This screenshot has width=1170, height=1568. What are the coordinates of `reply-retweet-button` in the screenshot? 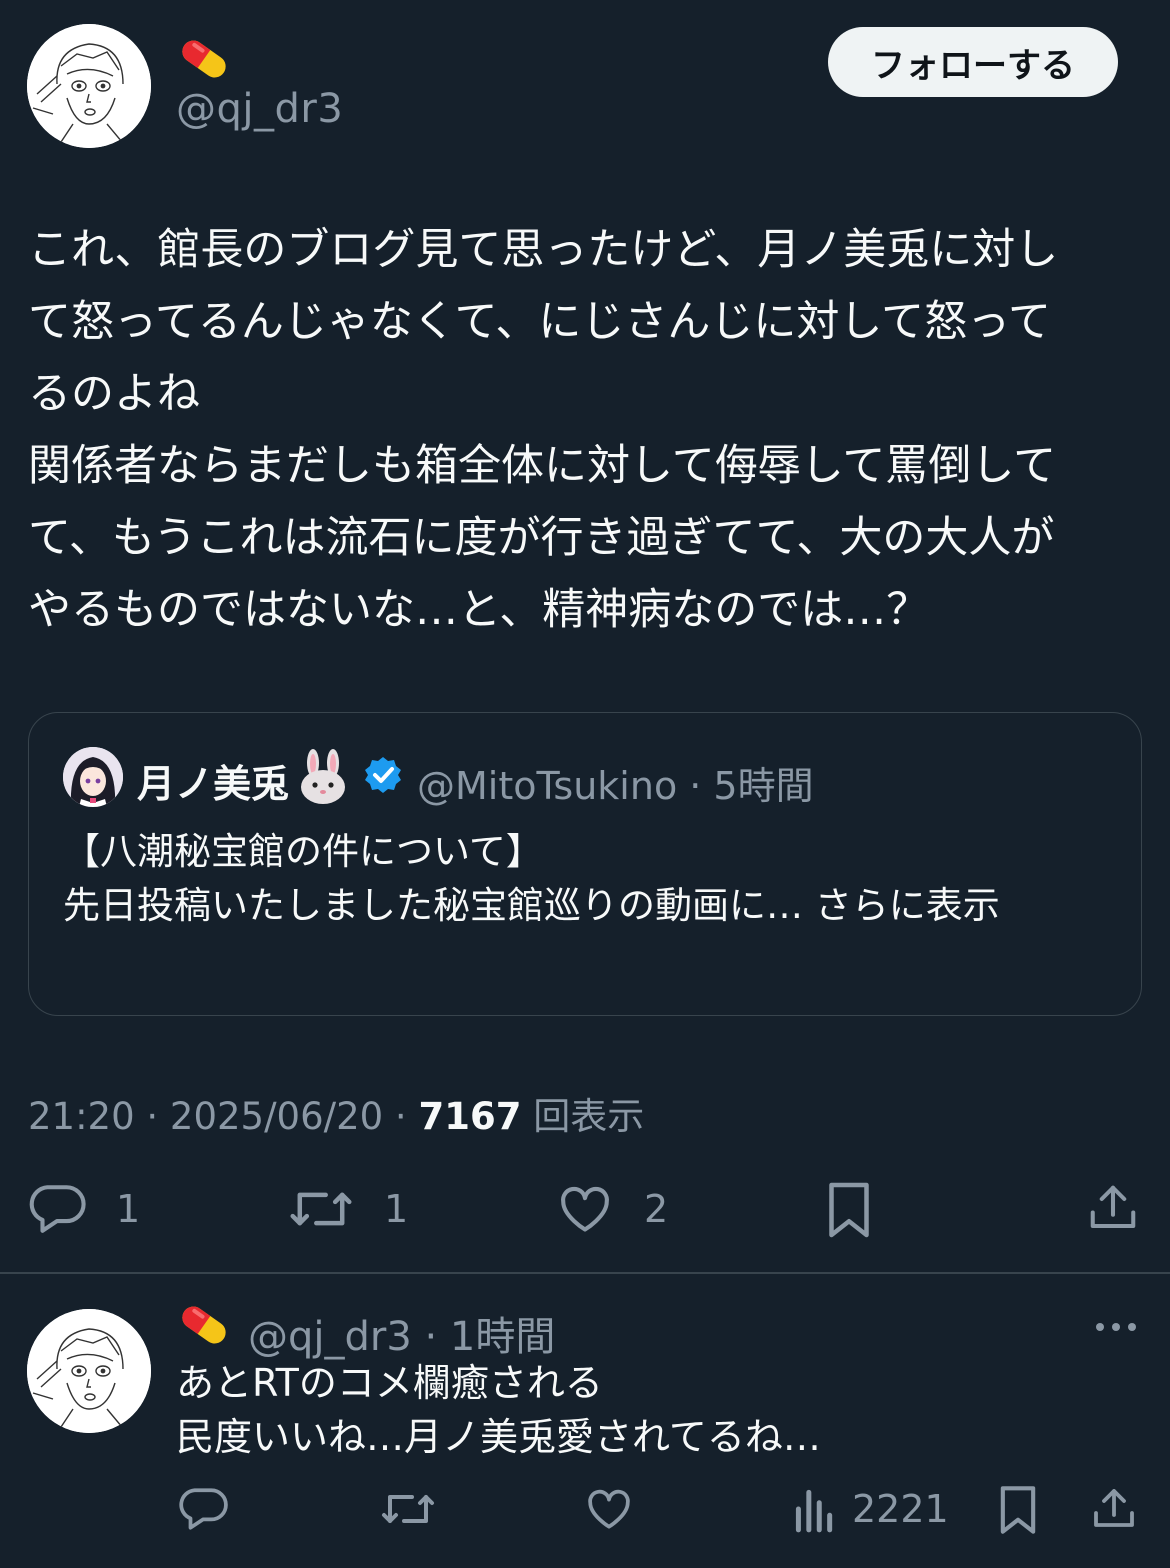 It's located at (408, 1509).